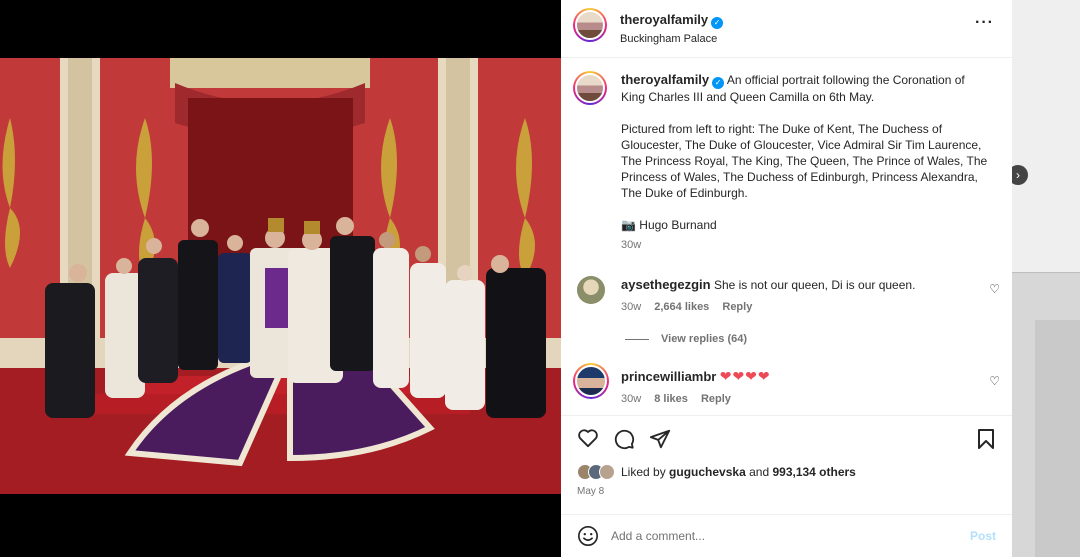 Image resolution: width=1080 pixels, height=557 pixels. I want to click on post-date: May 8, so click(590, 491).